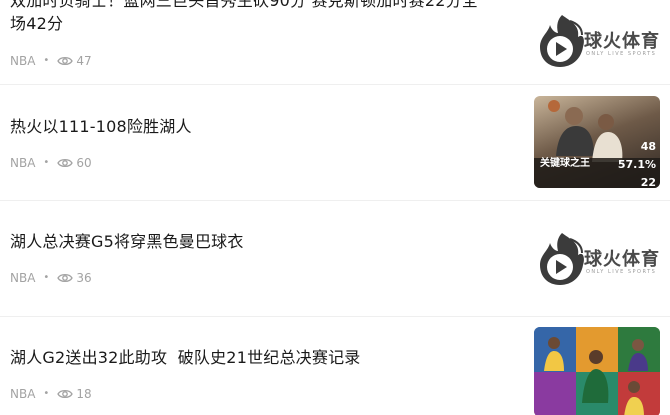 The height and width of the screenshot is (415, 670). What do you see at coordinates (244, 5) in the screenshot?
I see `news-title-line: 双加时负骑士！篮网三巨头首秀生砍90分 赛克斯顿加时赛22分全` at bounding box center [244, 5].